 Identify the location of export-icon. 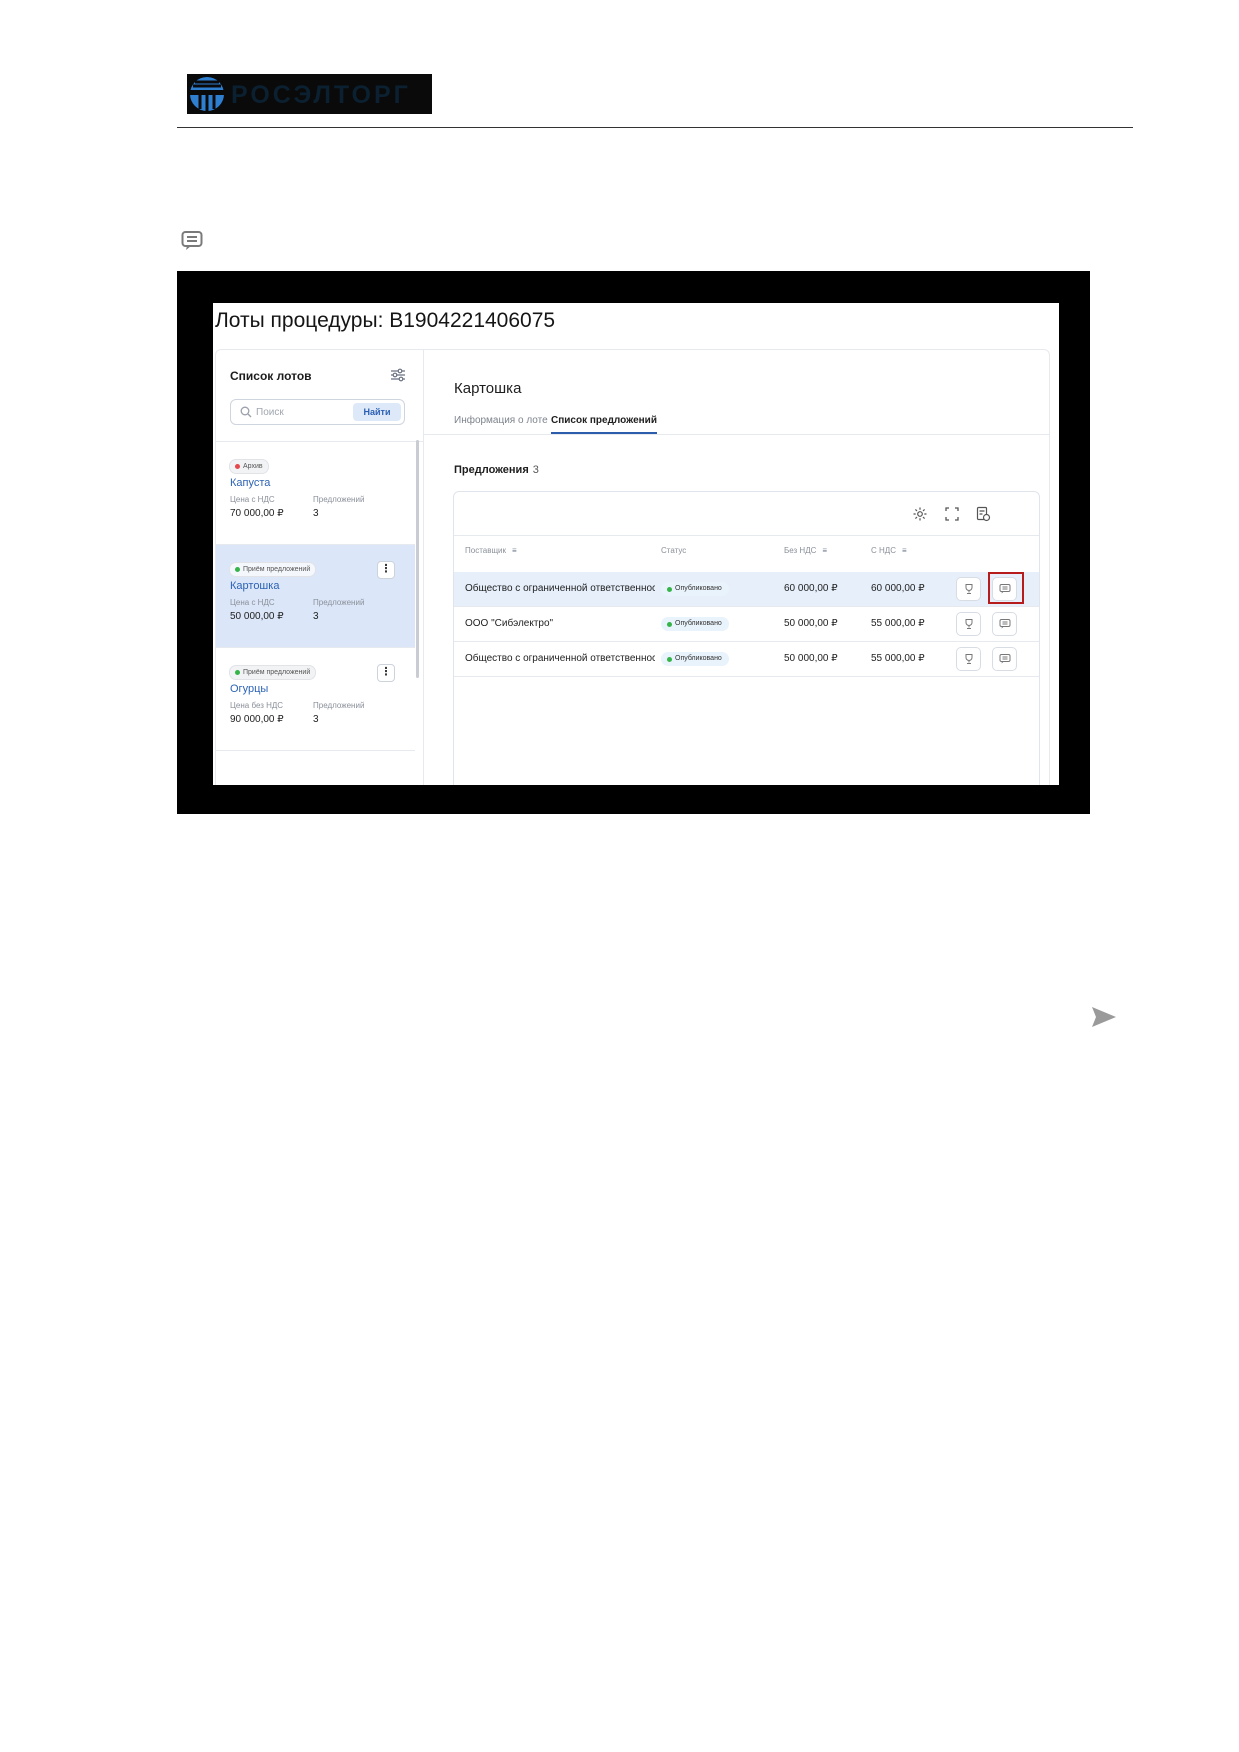
(983, 514).